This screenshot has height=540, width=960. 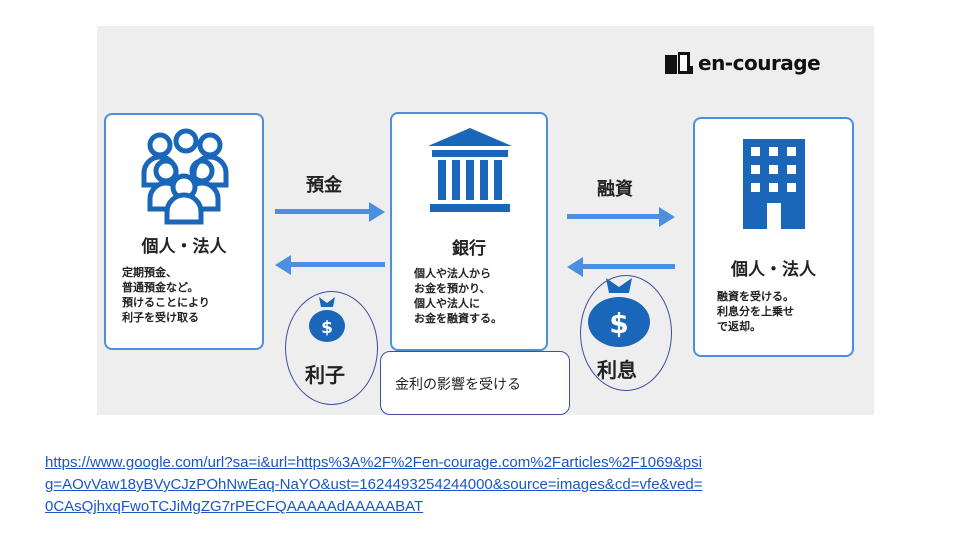 I want to click on right-line-1: 融資を受ける。, so click(x=755, y=296).